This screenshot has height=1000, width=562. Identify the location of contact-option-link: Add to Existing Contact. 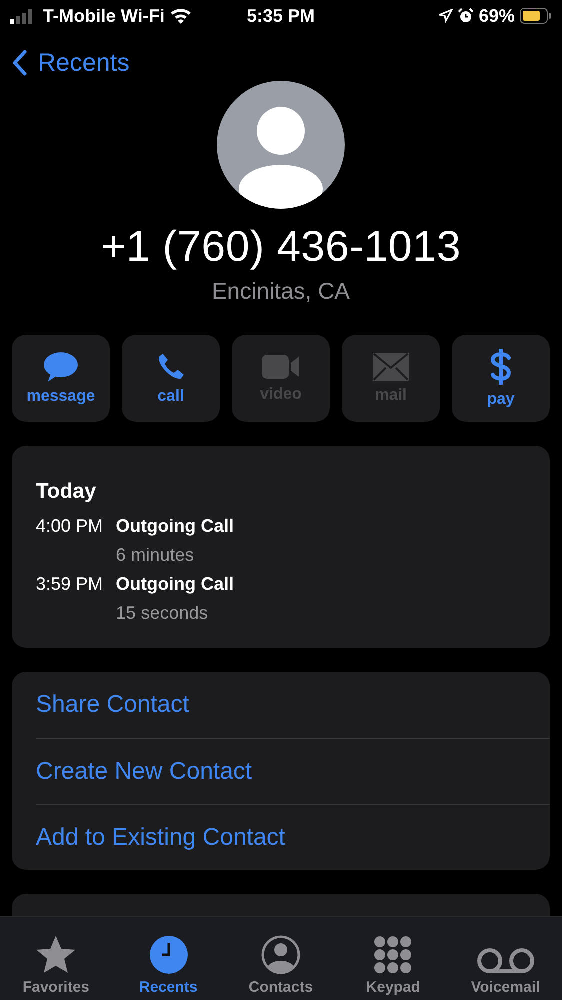
(293, 837).